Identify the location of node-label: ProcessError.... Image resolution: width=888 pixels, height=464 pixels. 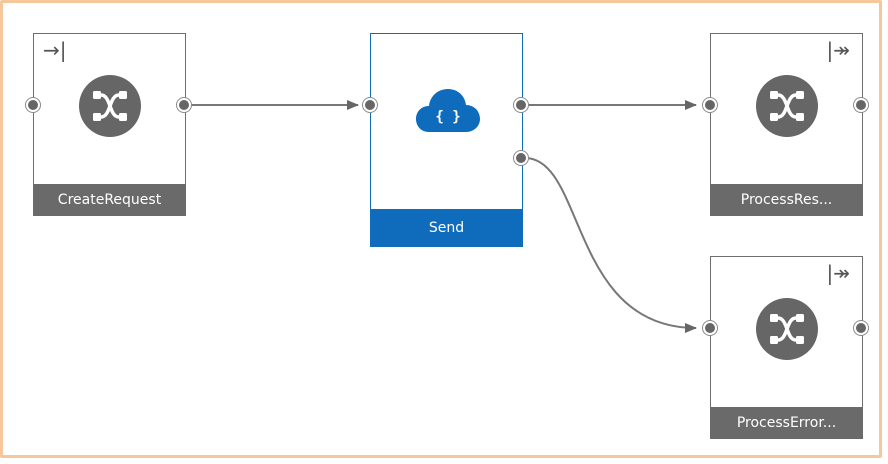
(786, 423).